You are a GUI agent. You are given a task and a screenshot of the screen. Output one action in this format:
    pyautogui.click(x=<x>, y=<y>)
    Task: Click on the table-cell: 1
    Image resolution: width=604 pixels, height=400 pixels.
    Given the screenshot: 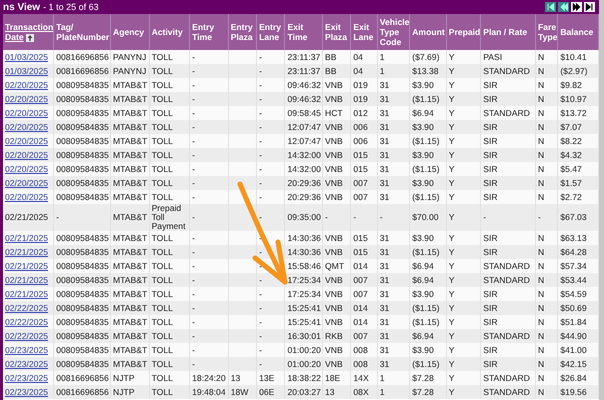 What is the action you would take?
    pyautogui.click(x=393, y=392)
    